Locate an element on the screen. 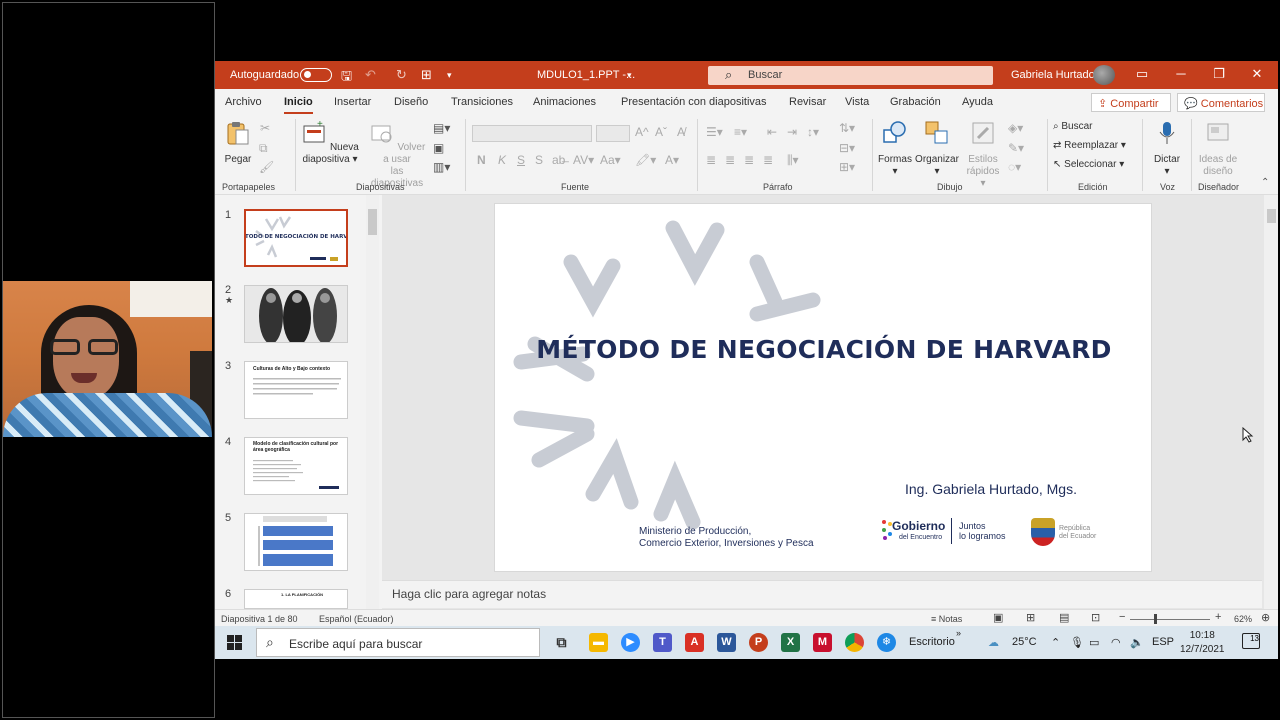 The width and height of the screenshot is (1280, 720). slide-title: MÉTODO DE NEGOCIACIÓN DE HARVARD is located at coordinates (823, 349).